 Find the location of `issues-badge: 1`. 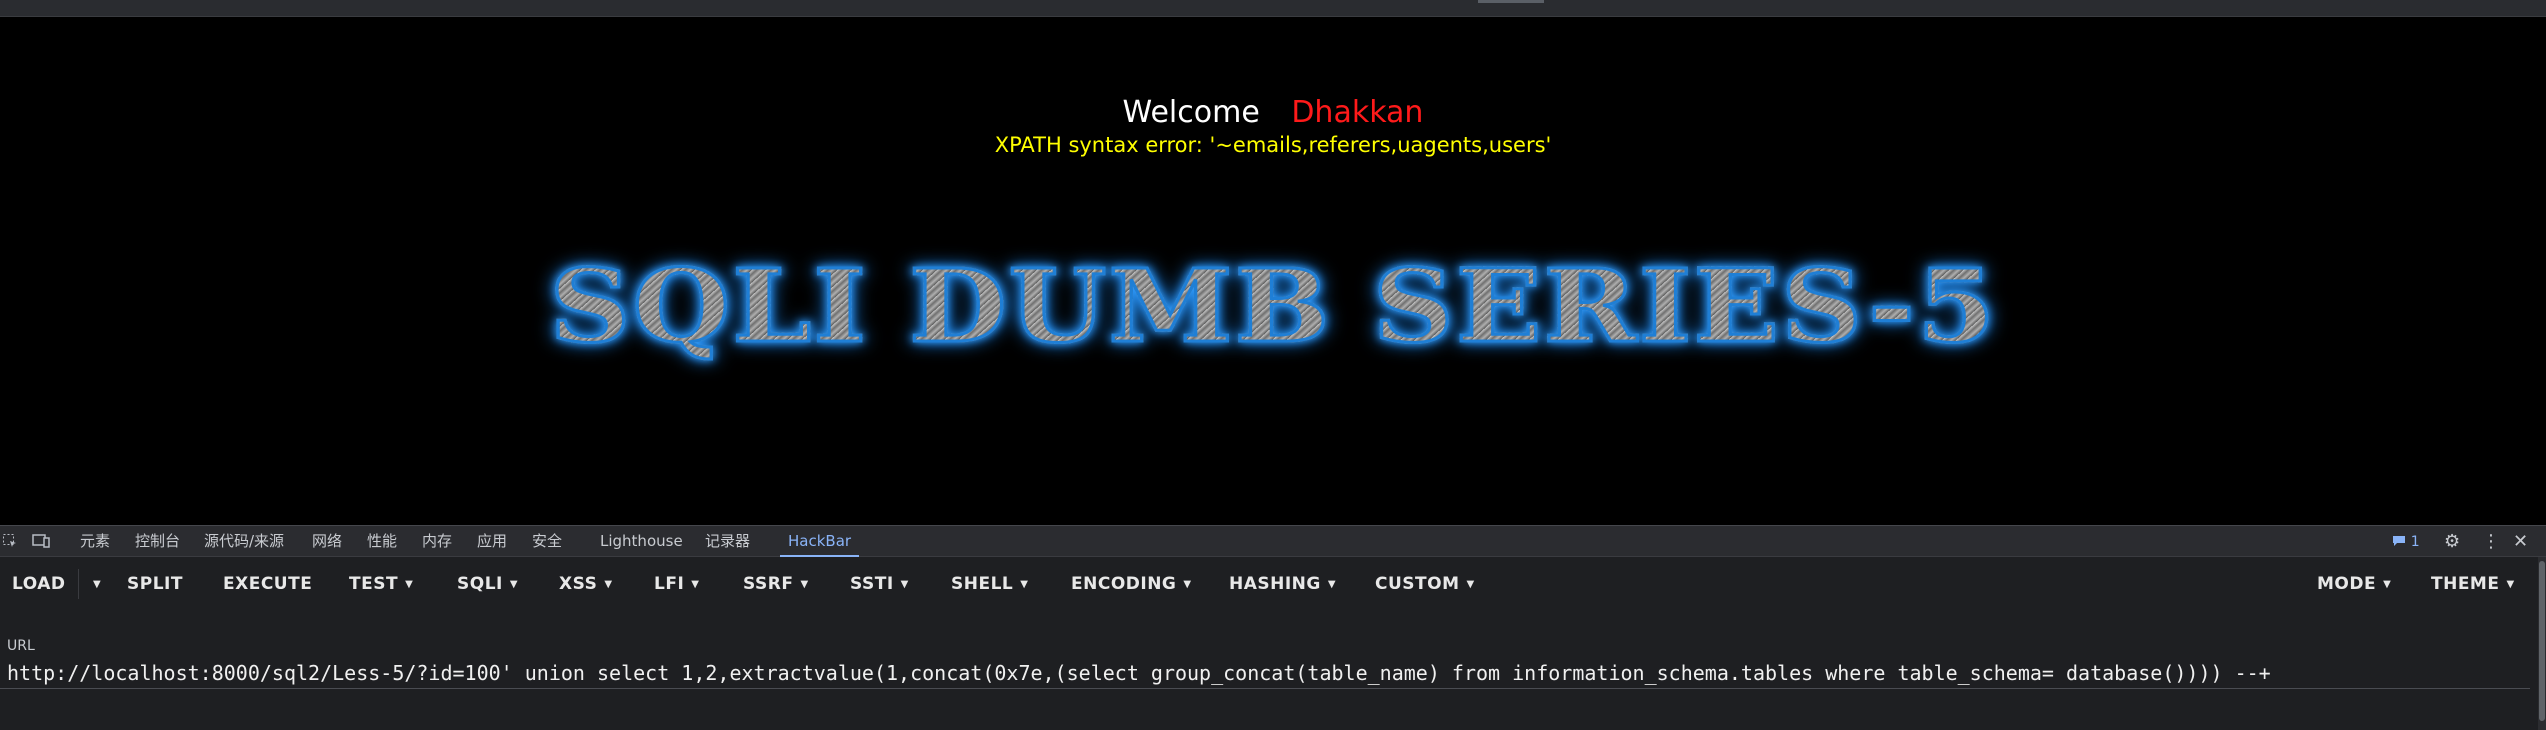

issues-badge: 1 is located at coordinates (2406, 541).